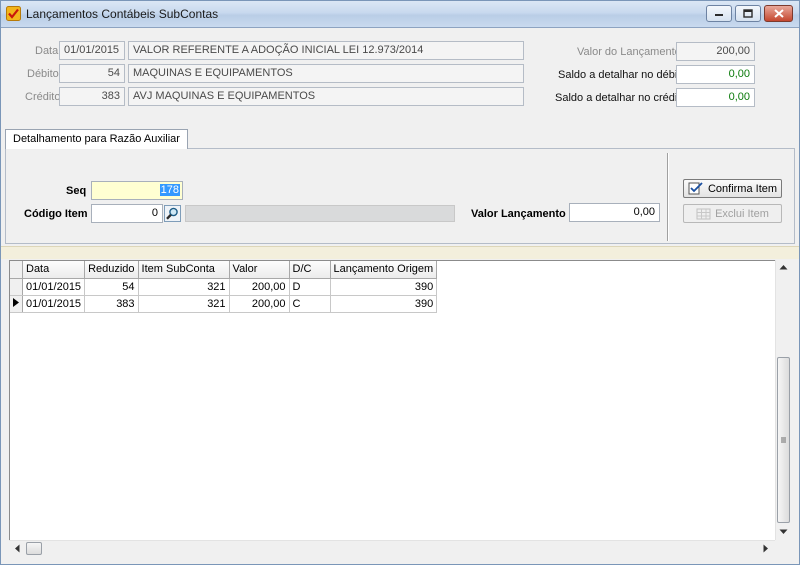 The width and height of the screenshot is (800, 565). What do you see at coordinates (310, 270) in the screenshot?
I see `column-header-dc: D/C` at bounding box center [310, 270].